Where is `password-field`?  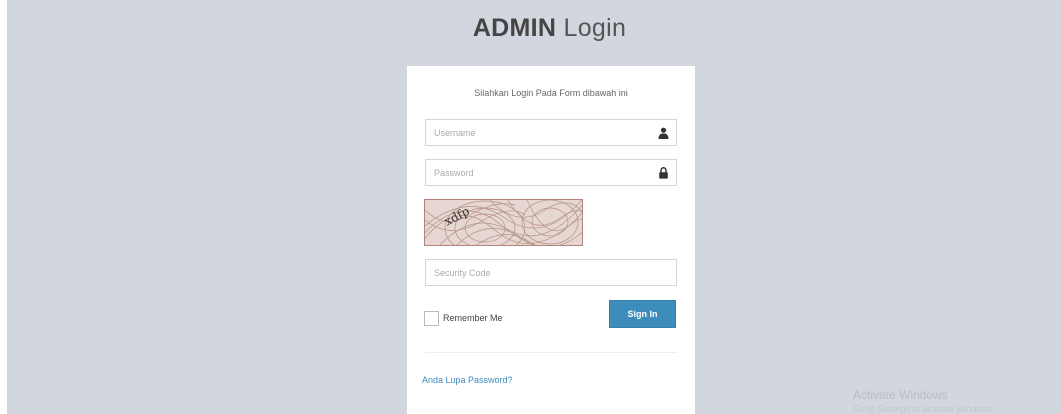 password-field is located at coordinates (551, 172).